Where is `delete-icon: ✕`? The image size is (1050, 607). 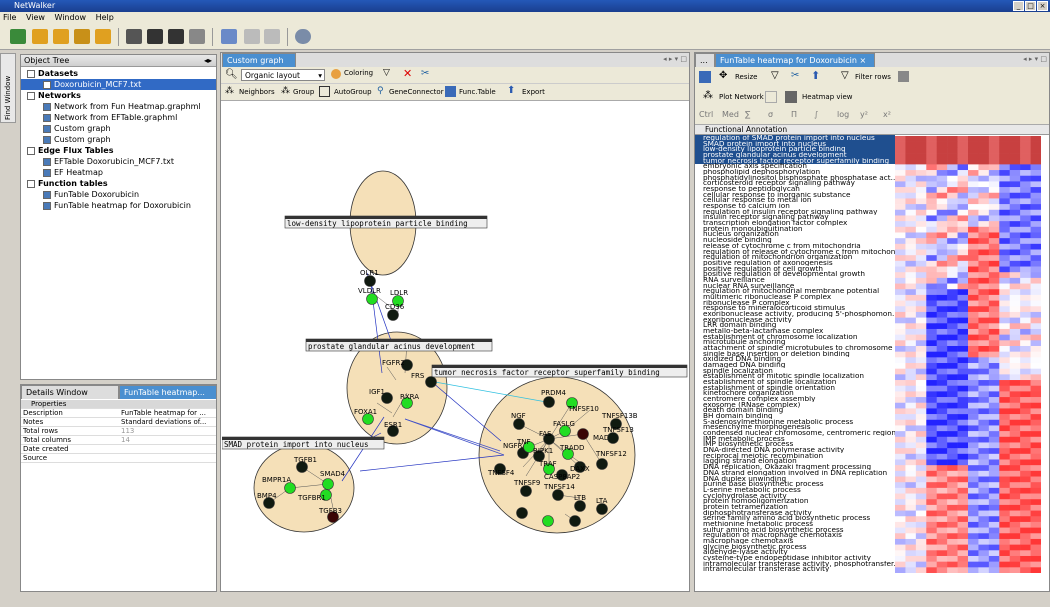
delete-icon: ✕ is located at coordinates (407, 73).